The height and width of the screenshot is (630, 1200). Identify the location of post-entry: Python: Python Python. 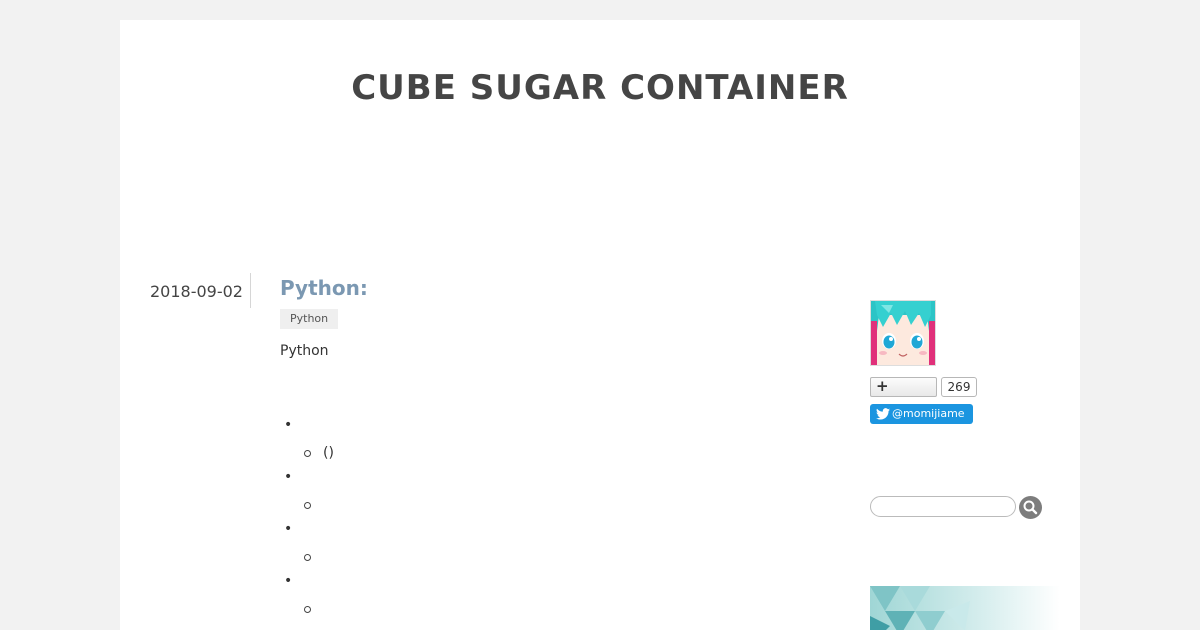
(540, 317).